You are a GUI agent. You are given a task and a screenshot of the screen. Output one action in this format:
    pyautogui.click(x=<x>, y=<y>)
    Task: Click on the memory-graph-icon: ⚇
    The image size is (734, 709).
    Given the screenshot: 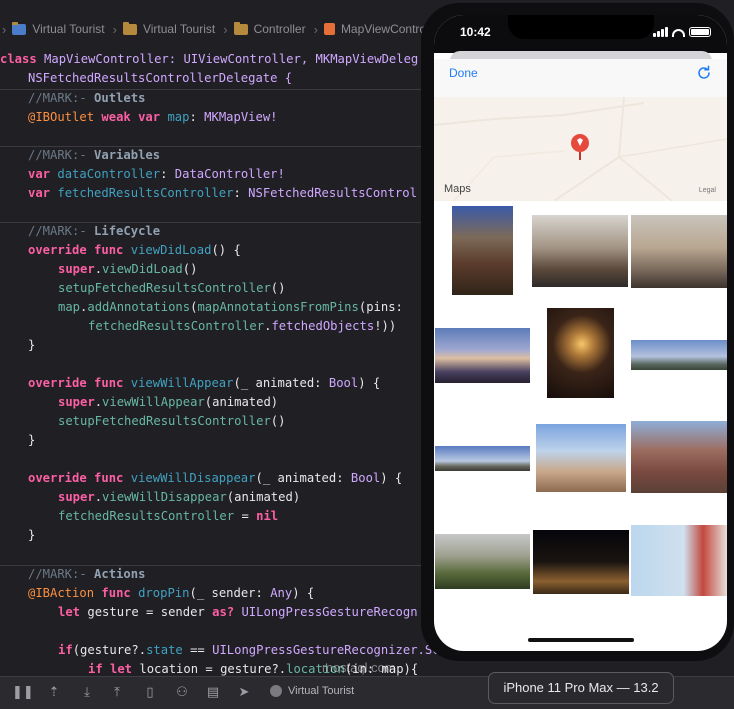 What is the action you would take?
    pyautogui.click(x=182, y=693)
    